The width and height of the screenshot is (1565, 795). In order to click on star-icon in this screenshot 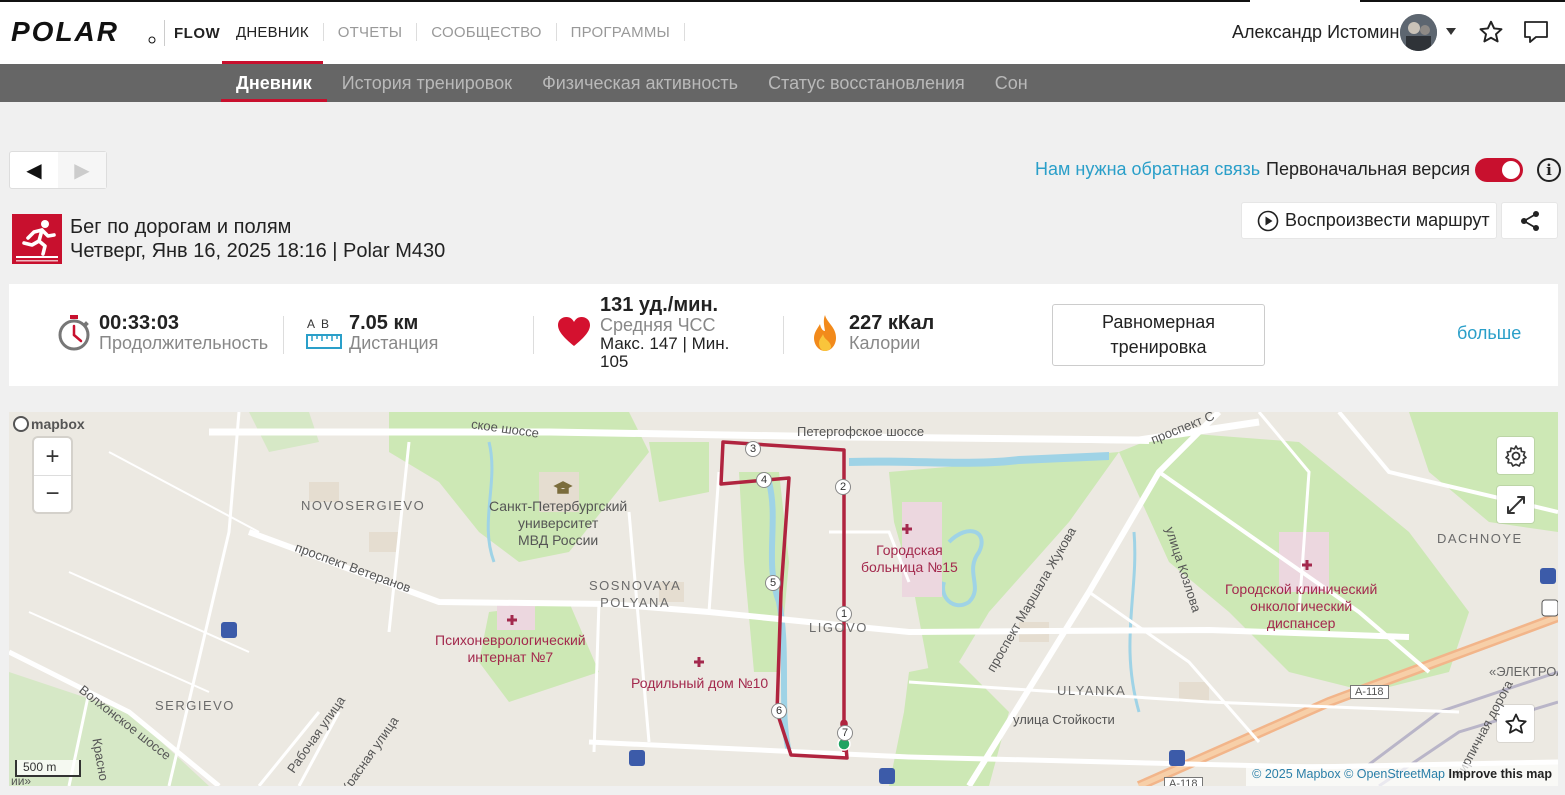, I will do `click(1515, 723)`.